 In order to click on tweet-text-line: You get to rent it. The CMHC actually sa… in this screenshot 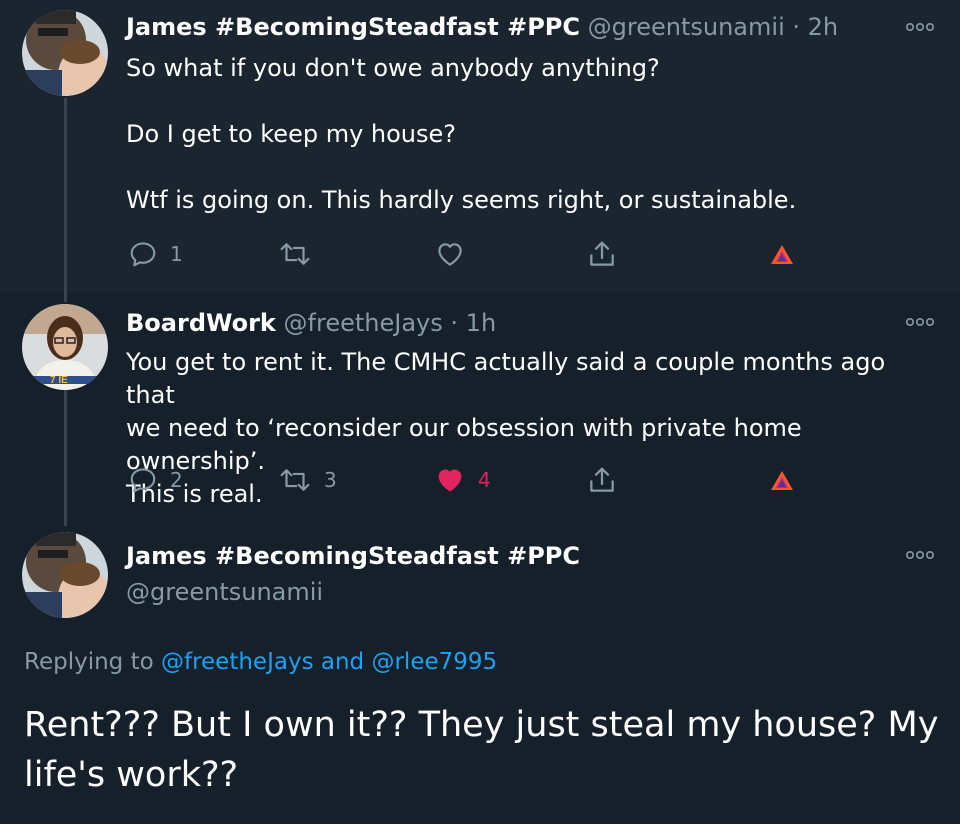, I will do `click(506, 378)`.